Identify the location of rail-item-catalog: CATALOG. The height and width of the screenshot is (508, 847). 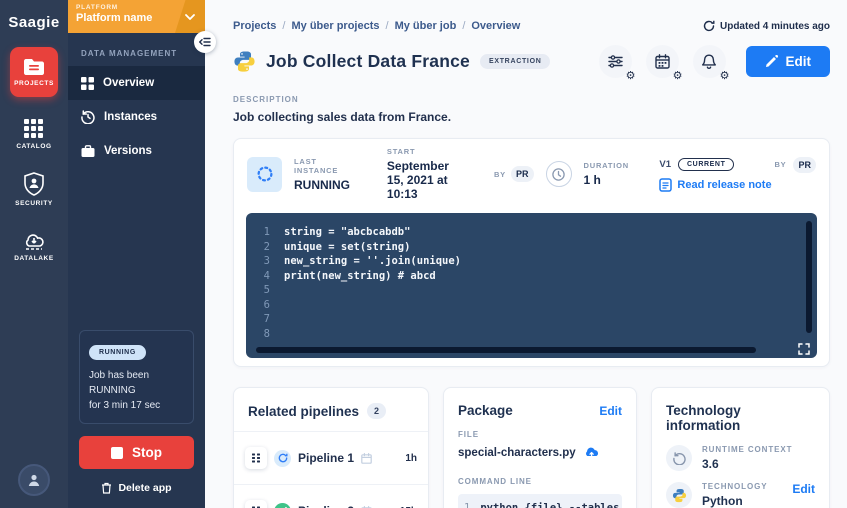
(33, 134).